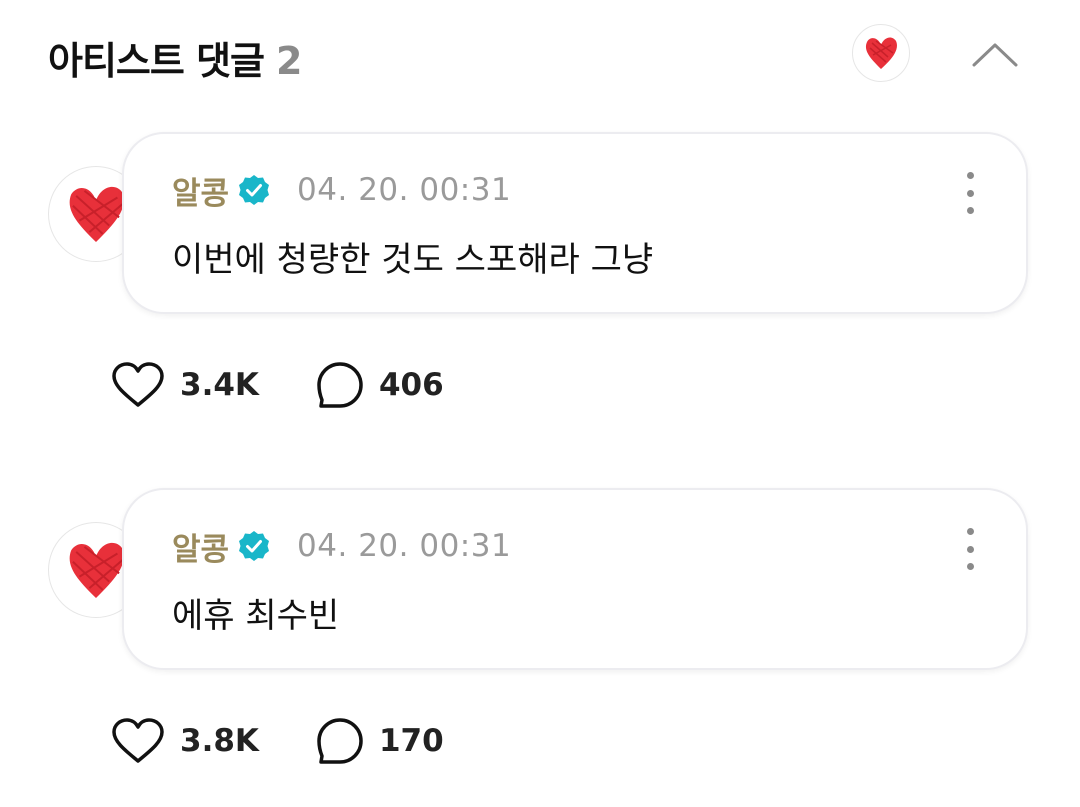 This screenshot has height=807, width=1080. What do you see at coordinates (289, 61) in the screenshot?
I see `comment-count: 2` at bounding box center [289, 61].